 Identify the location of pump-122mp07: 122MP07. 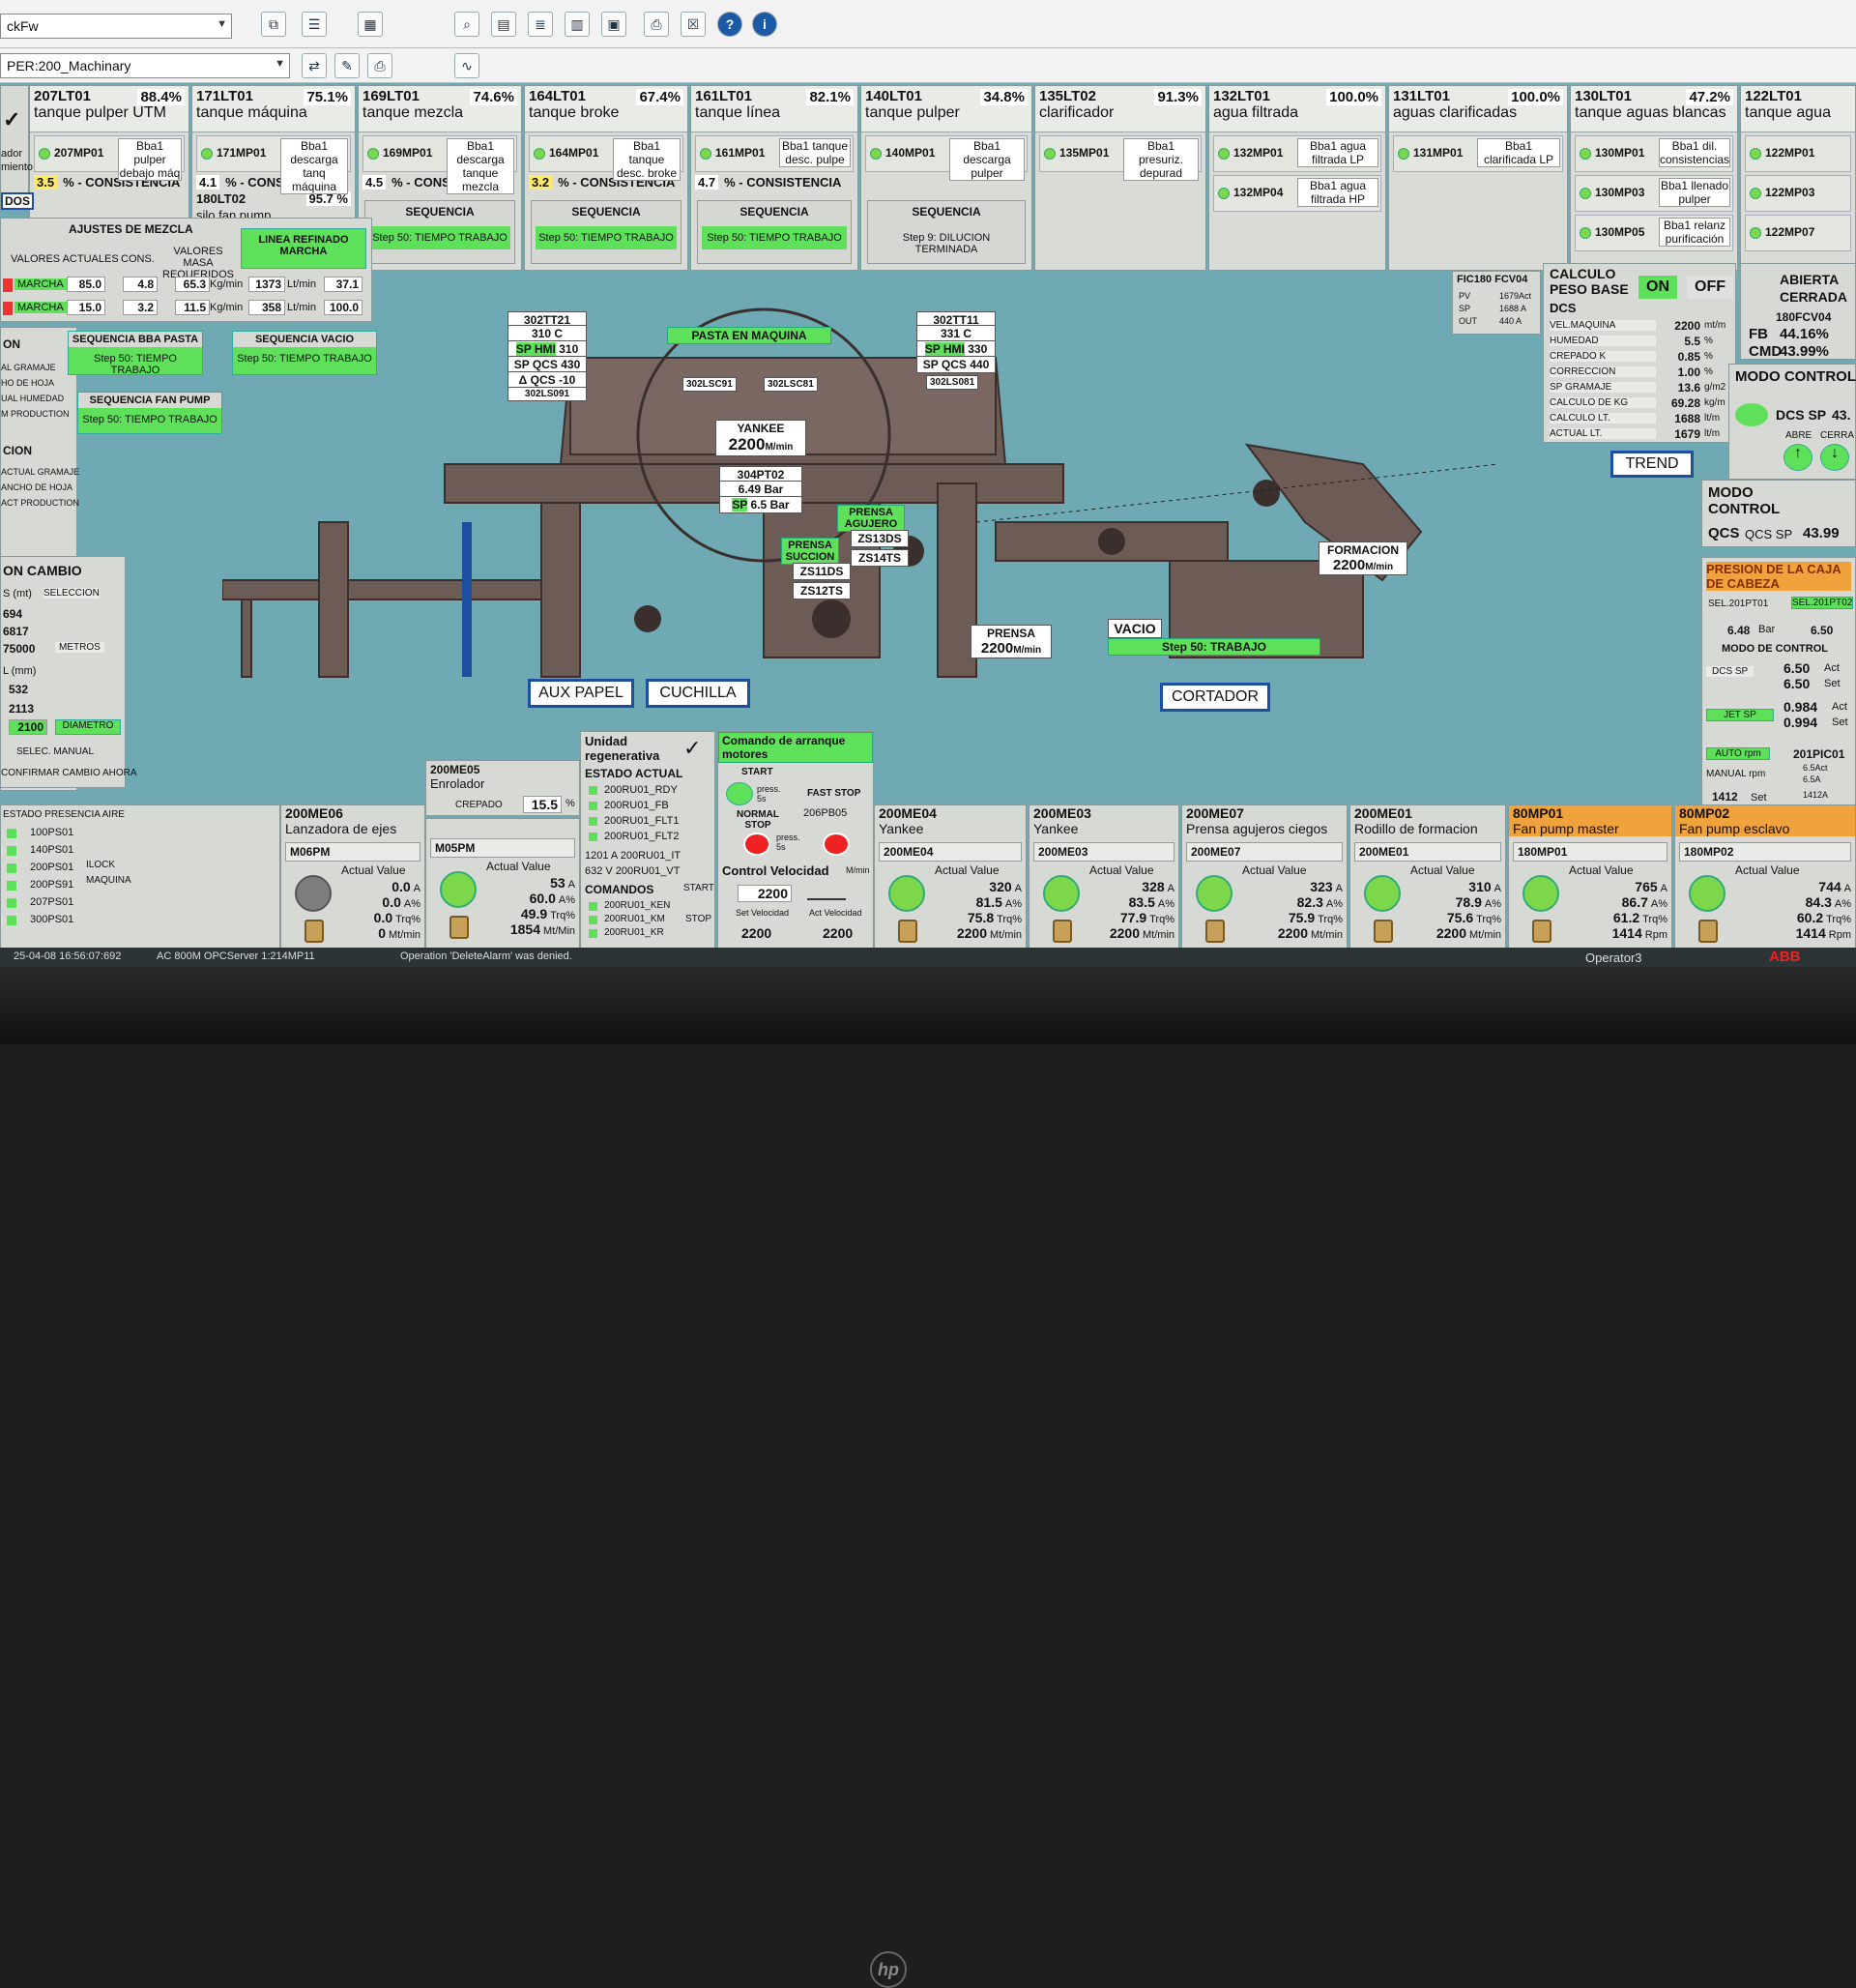
(1798, 233).